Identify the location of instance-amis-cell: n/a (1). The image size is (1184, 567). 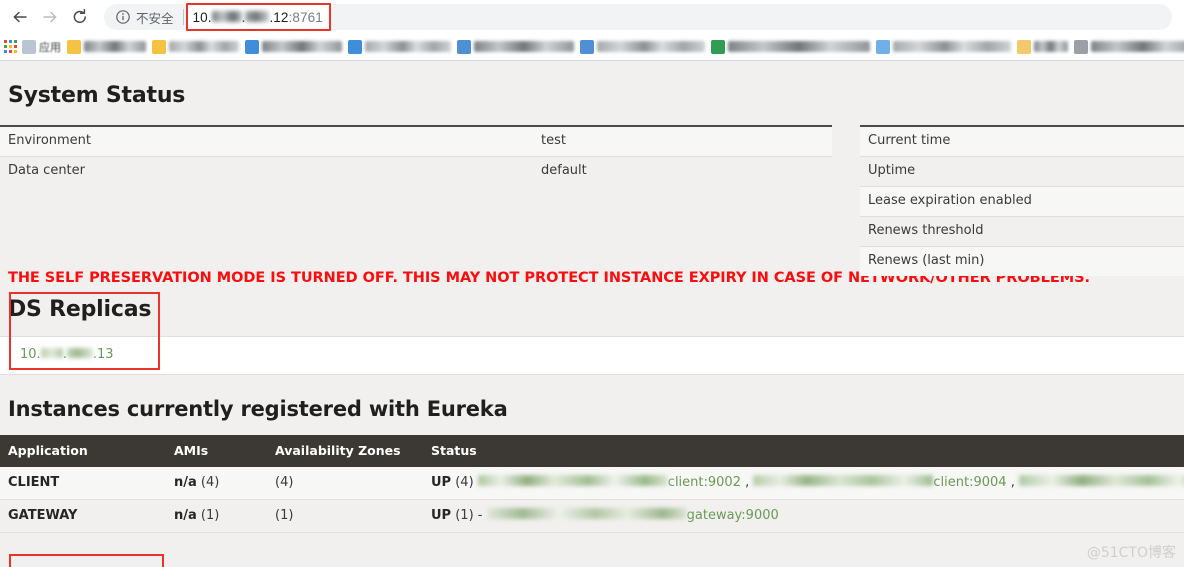
(216, 516).